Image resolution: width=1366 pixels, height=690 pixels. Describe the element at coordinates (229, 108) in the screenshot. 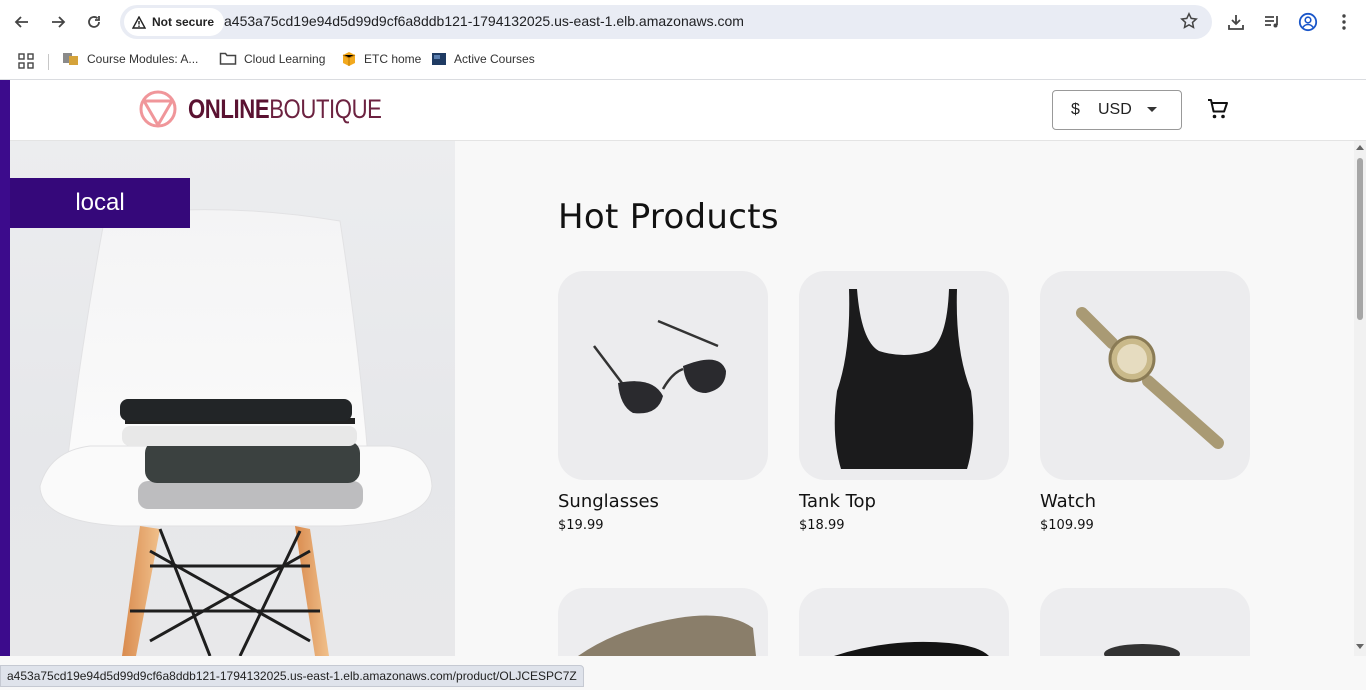

I see `logo-bold-text: ONLINE` at that location.